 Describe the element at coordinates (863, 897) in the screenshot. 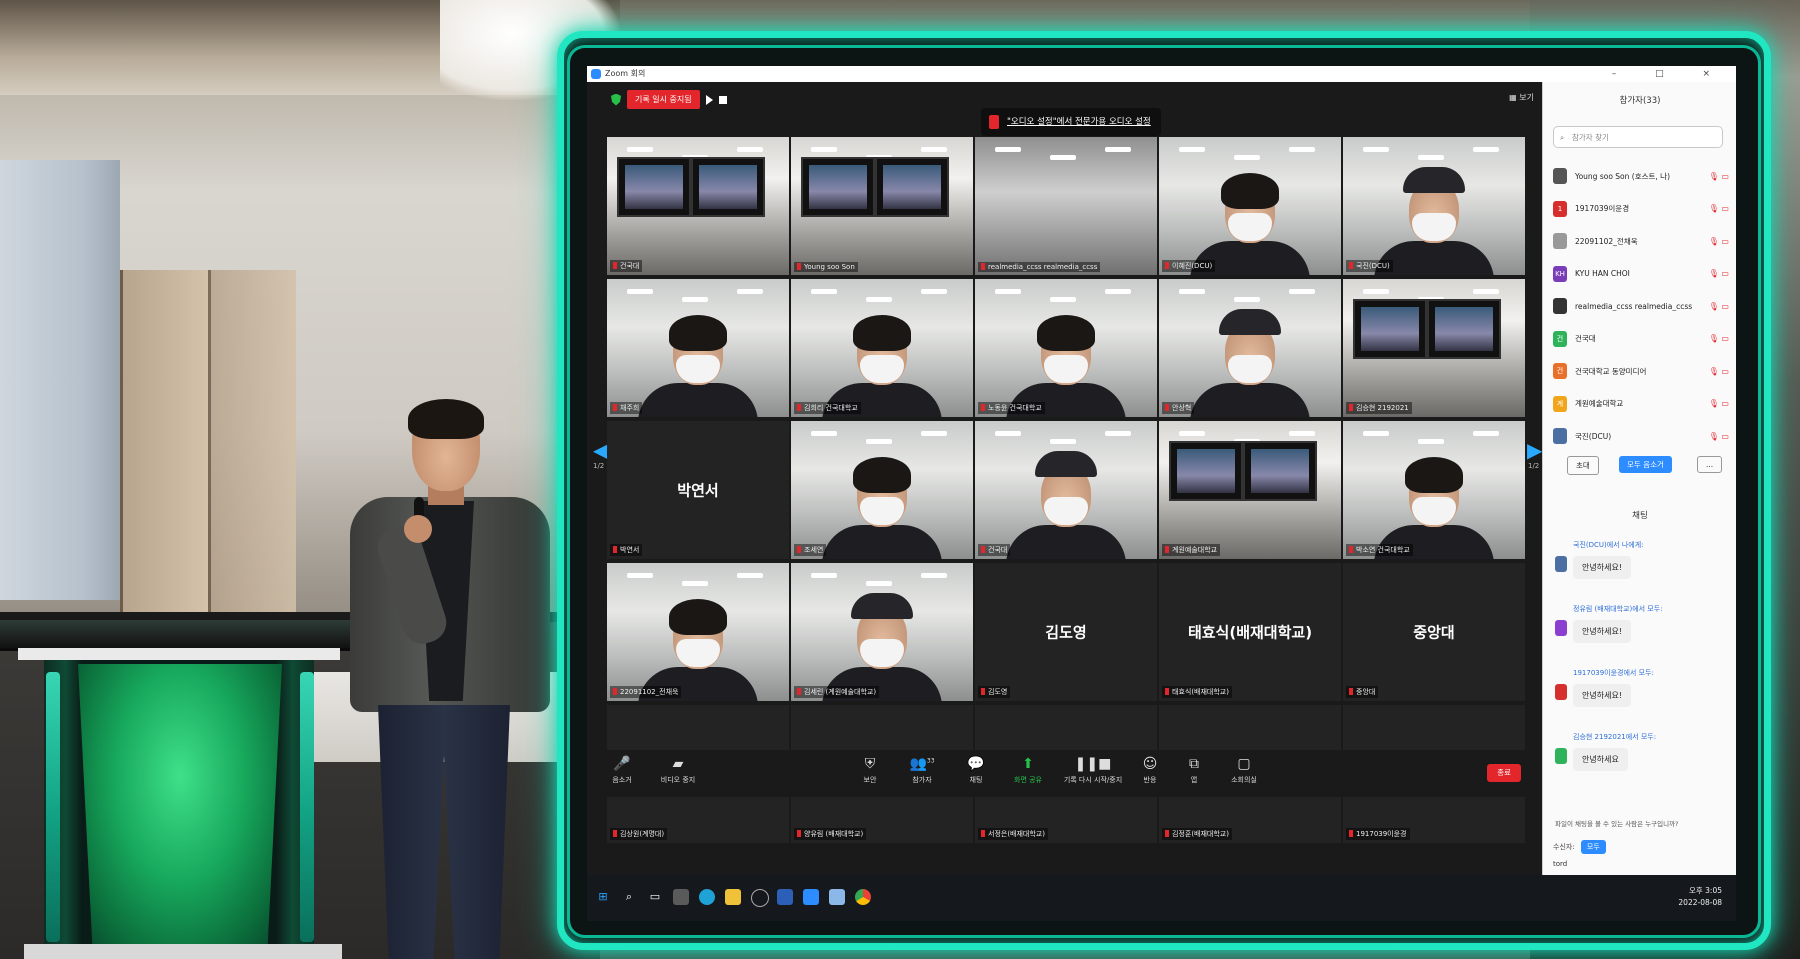

I see `chrome-icon` at that location.